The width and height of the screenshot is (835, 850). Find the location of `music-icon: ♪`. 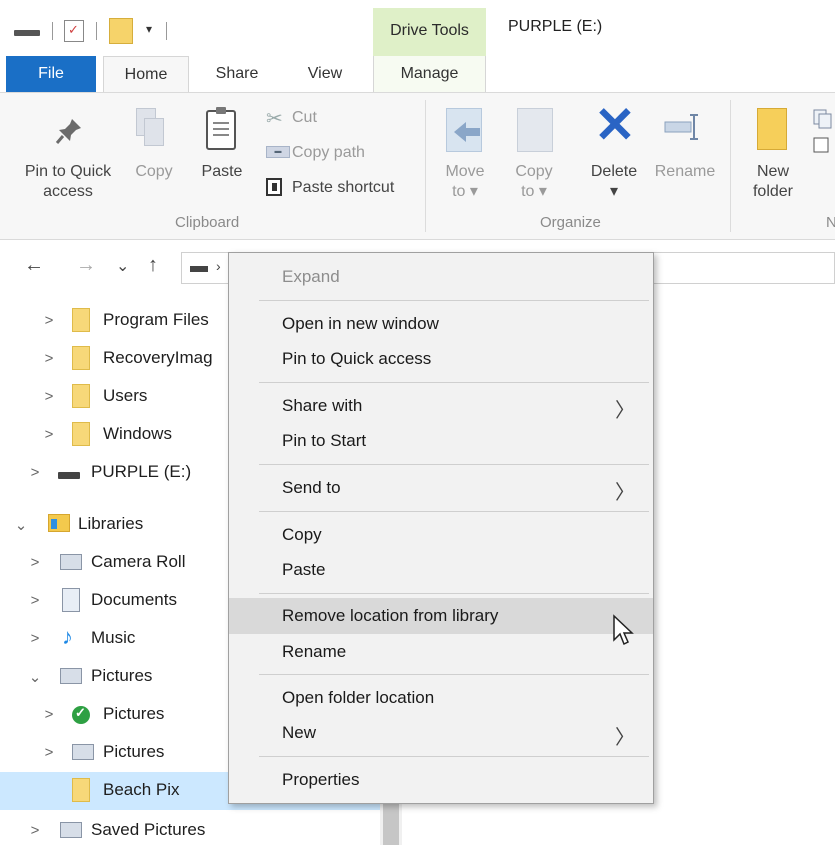

music-icon: ♪ is located at coordinates (67, 636).